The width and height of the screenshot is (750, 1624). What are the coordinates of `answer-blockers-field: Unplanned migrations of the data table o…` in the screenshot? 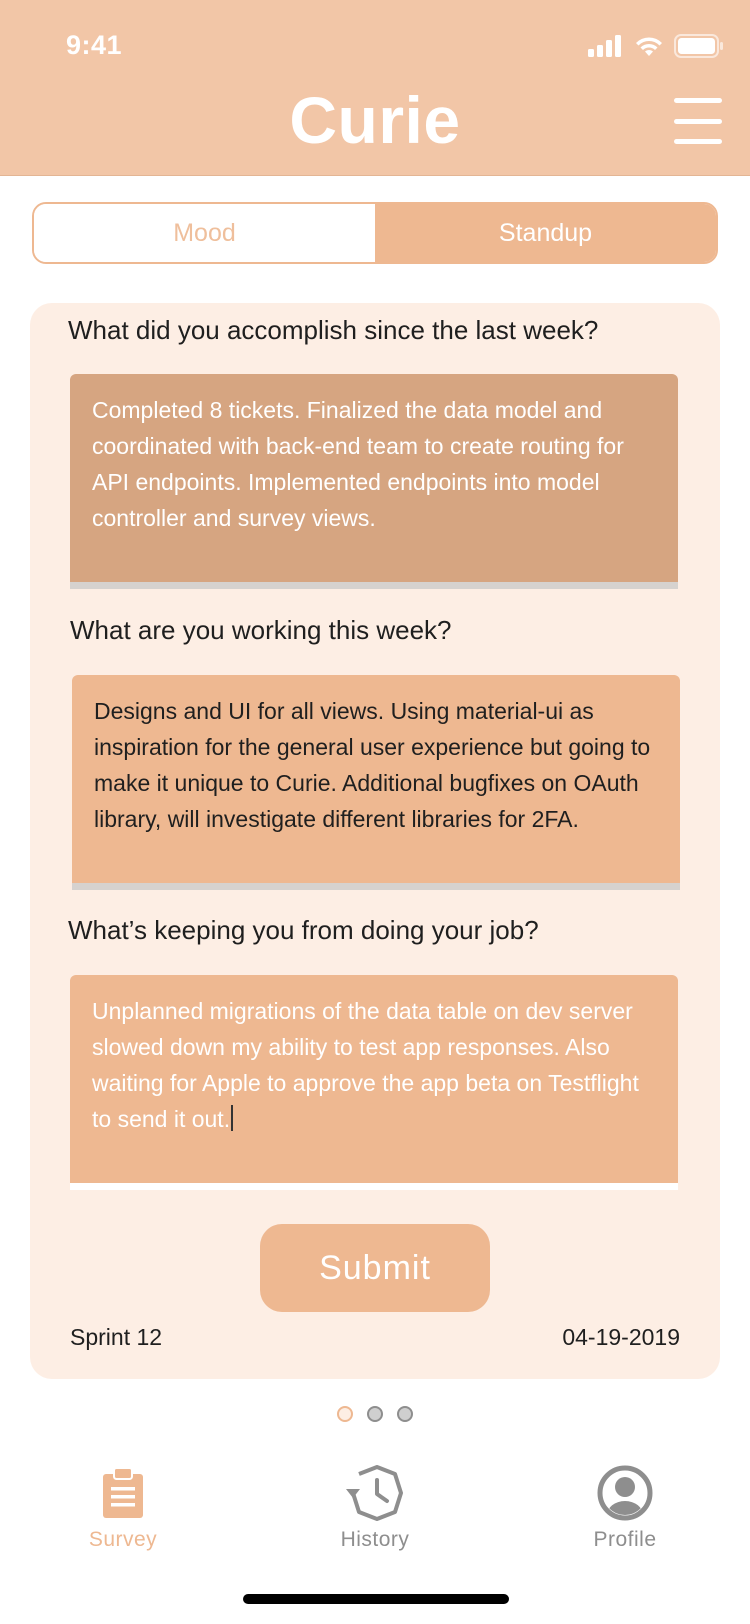 It's located at (374, 1079).